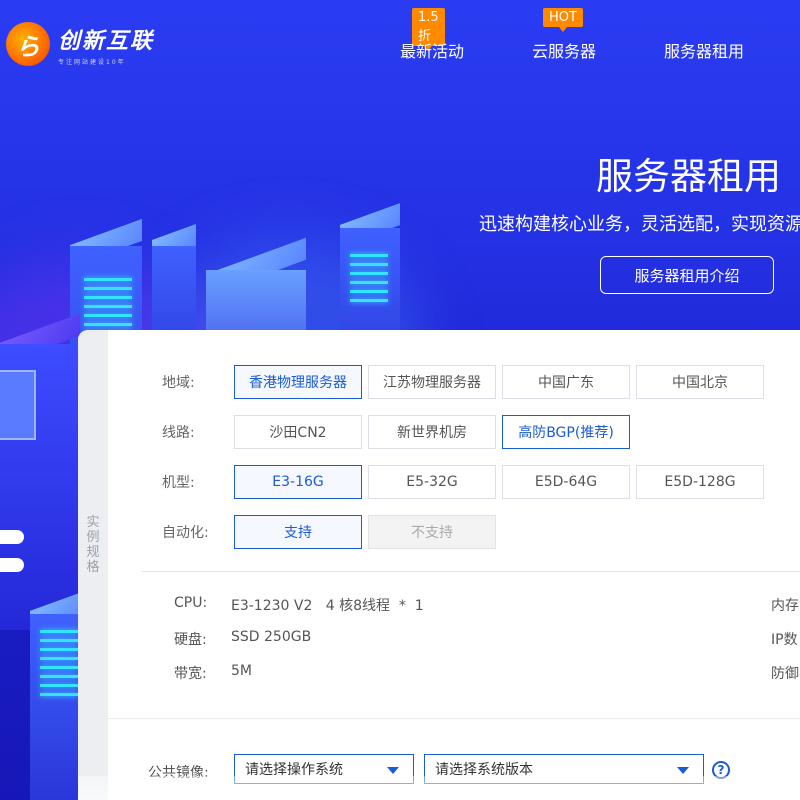 The image size is (800, 800). Describe the element at coordinates (688, 176) in the screenshot. I see `hero-title: 服务器租用` at that location.